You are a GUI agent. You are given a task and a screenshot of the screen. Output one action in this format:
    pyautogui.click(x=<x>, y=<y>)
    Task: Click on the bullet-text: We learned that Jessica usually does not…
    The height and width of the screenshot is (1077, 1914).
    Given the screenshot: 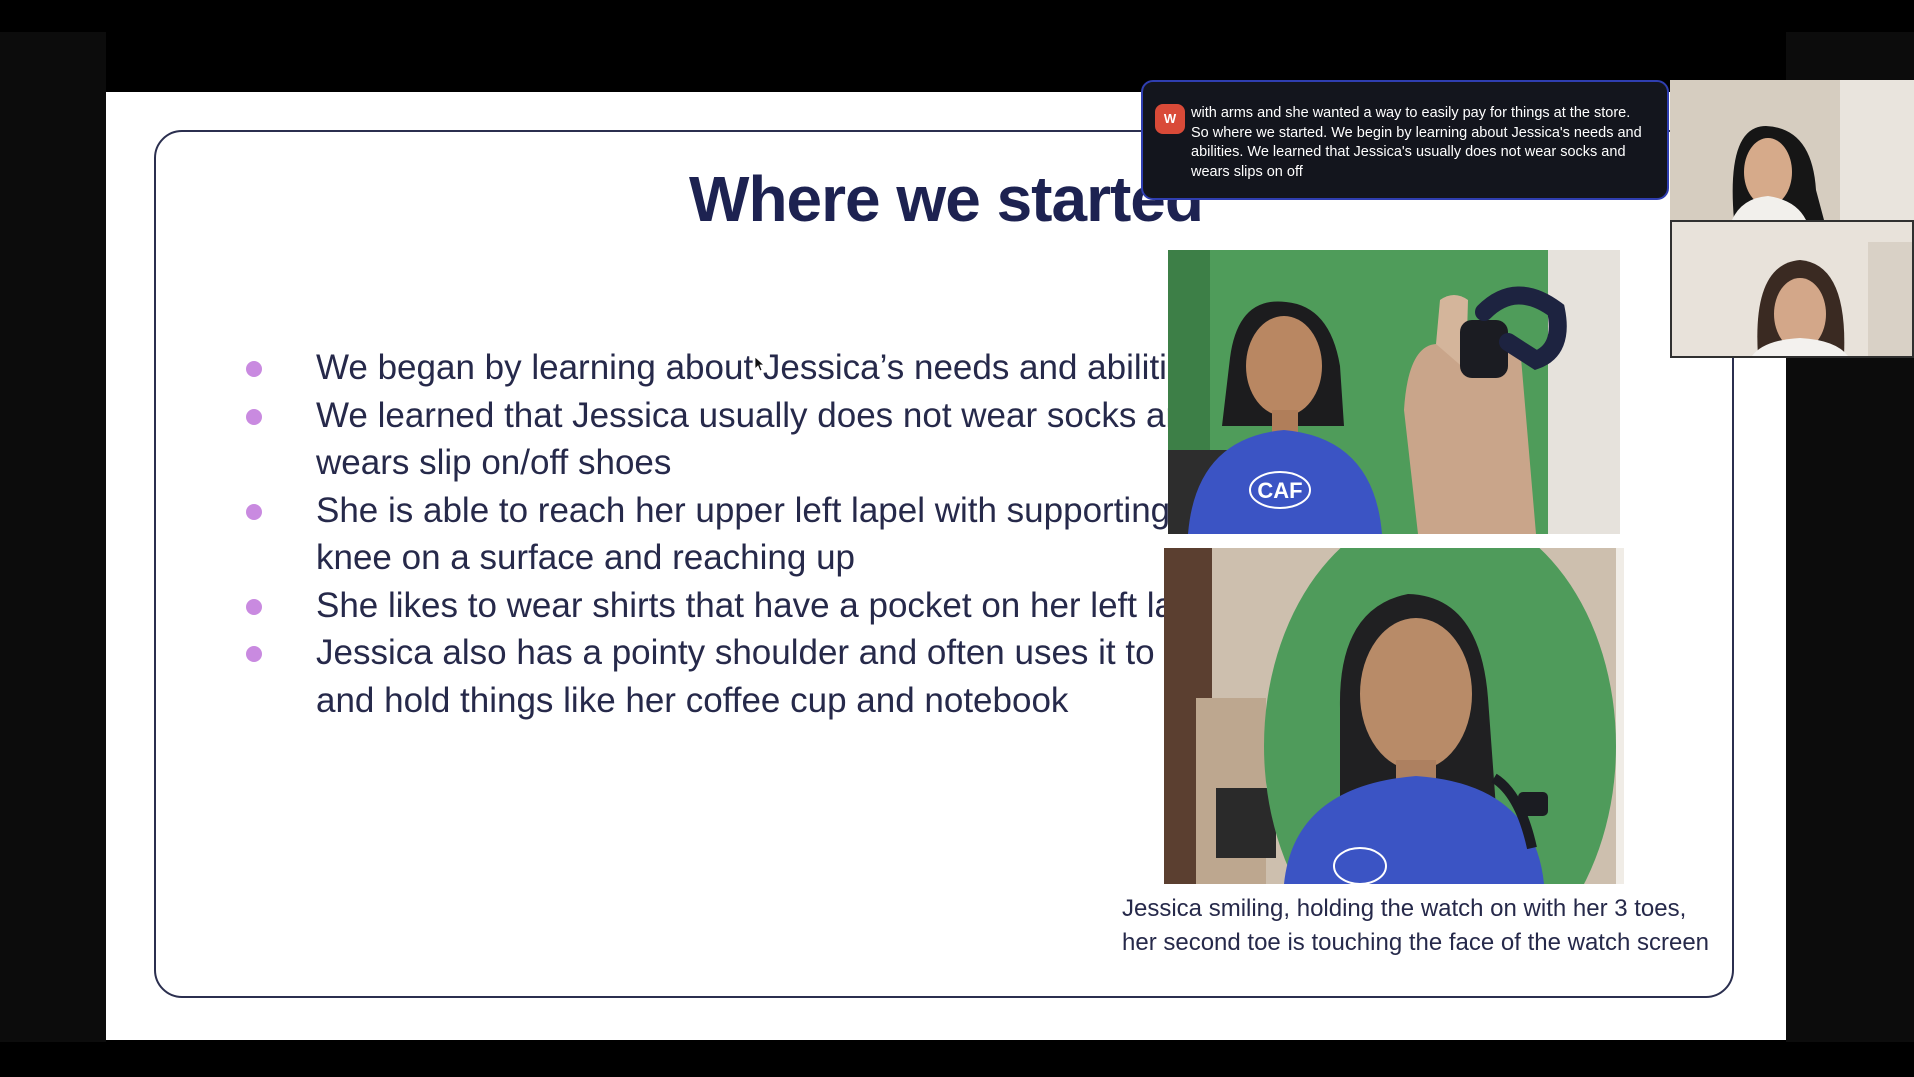 What is the action you would take?
    pyautogui.click(x=760, y=439)
    